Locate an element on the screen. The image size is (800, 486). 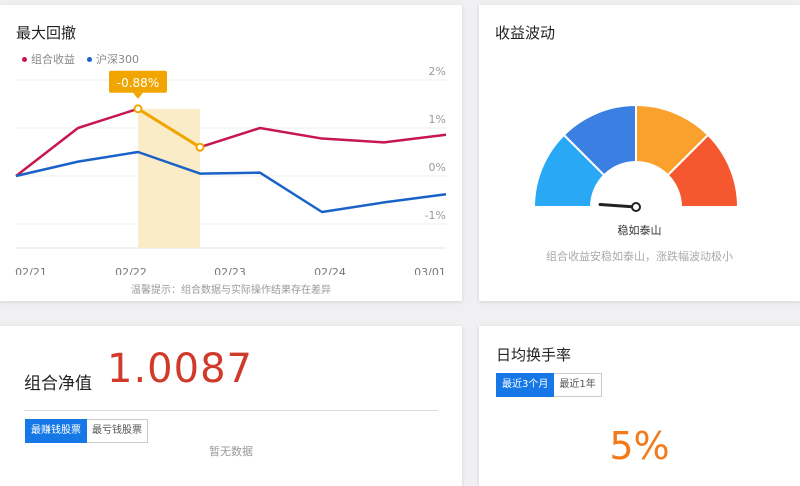
y-tick-label: -1% is located at coordinates (435, 215).